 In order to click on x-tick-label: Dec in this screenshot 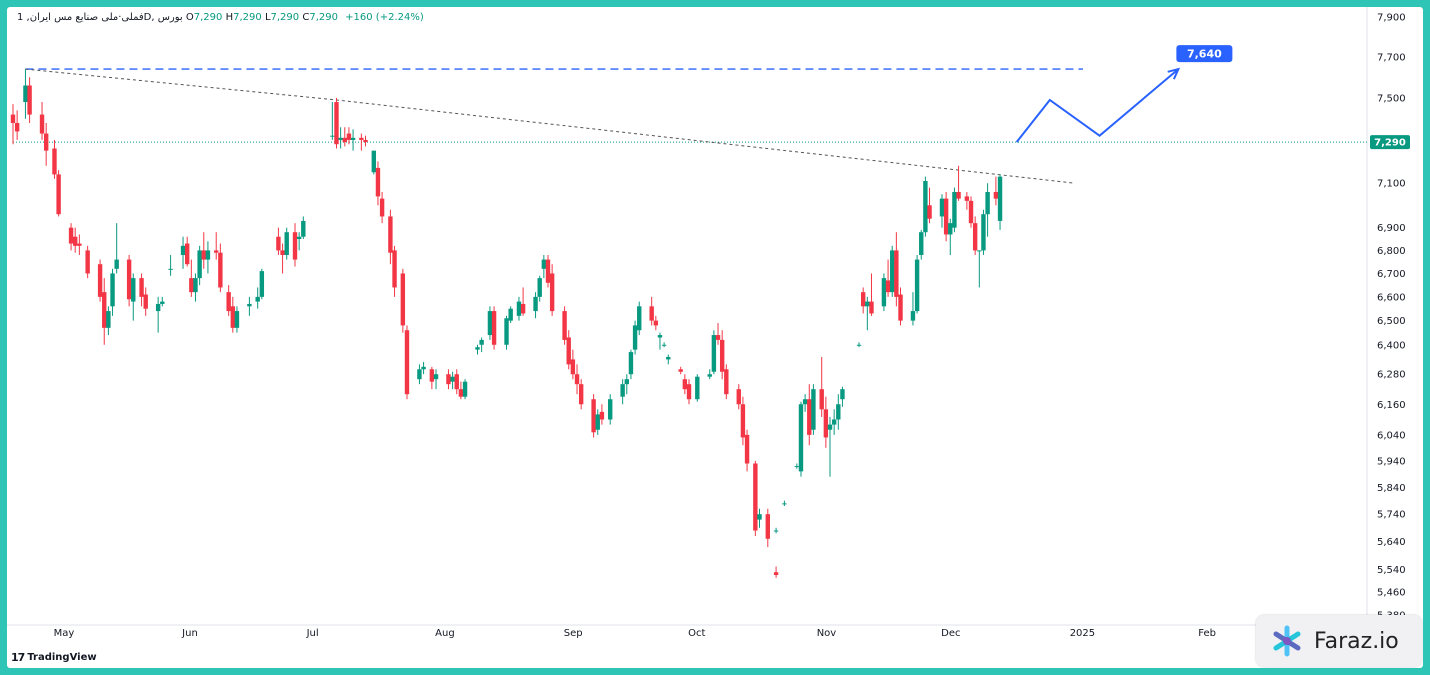, I will do `click(950, 633)`.